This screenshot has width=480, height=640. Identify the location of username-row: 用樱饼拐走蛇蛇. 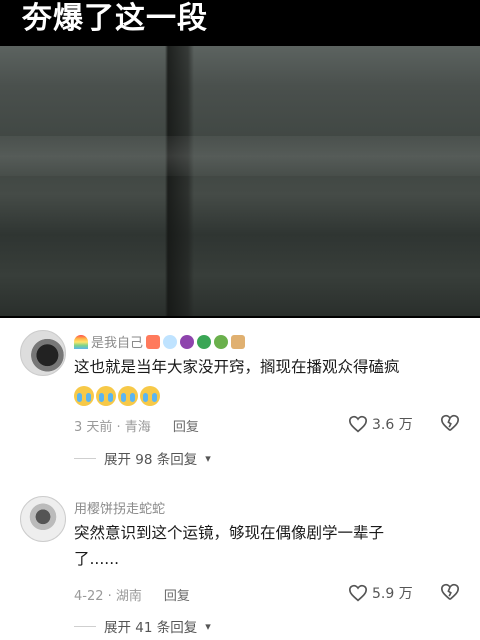
(119, 507).